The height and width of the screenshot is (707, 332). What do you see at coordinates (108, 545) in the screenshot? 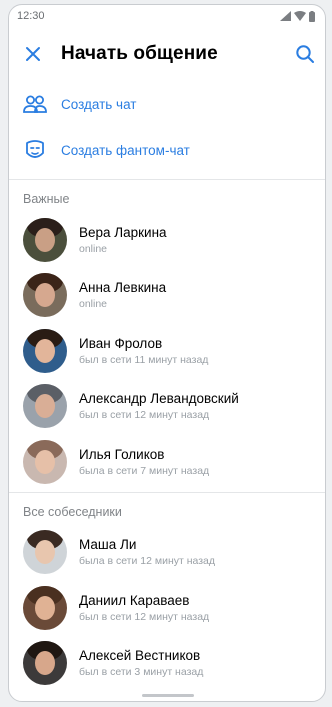
I see `contact-name: Маша Ли` at bounding box center [108, 545].